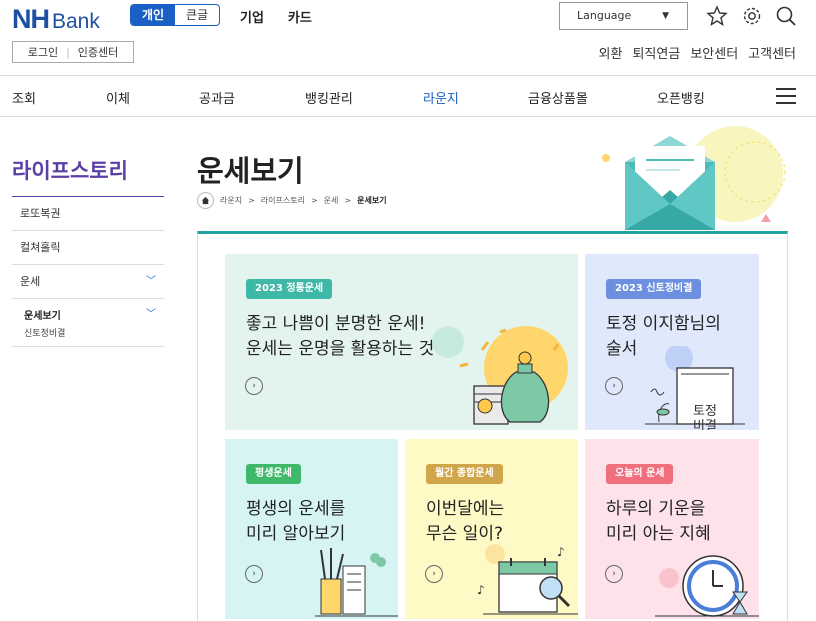 The width and height of the screenshot is (816, 621). Describe the element at coordinates (329, 97) in the screenshot. I see `gnb-banking-mgmt: 뱅킹관리` at that location.